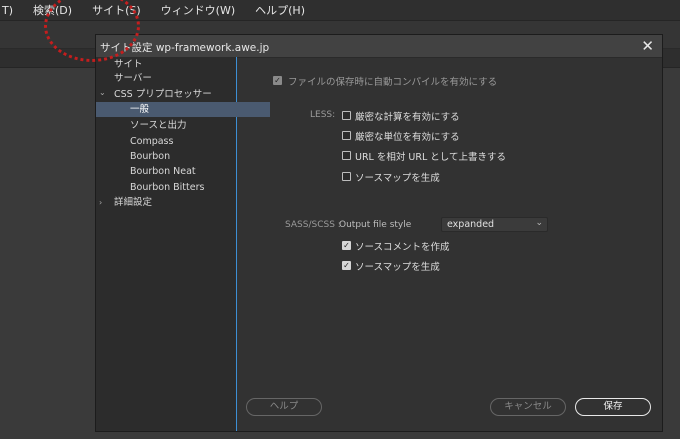 This screenshot has height=439, width=680. Describe the element at coordinates (11, 10) in the screenshot. I see `menu-item-partial: T)` at that location.